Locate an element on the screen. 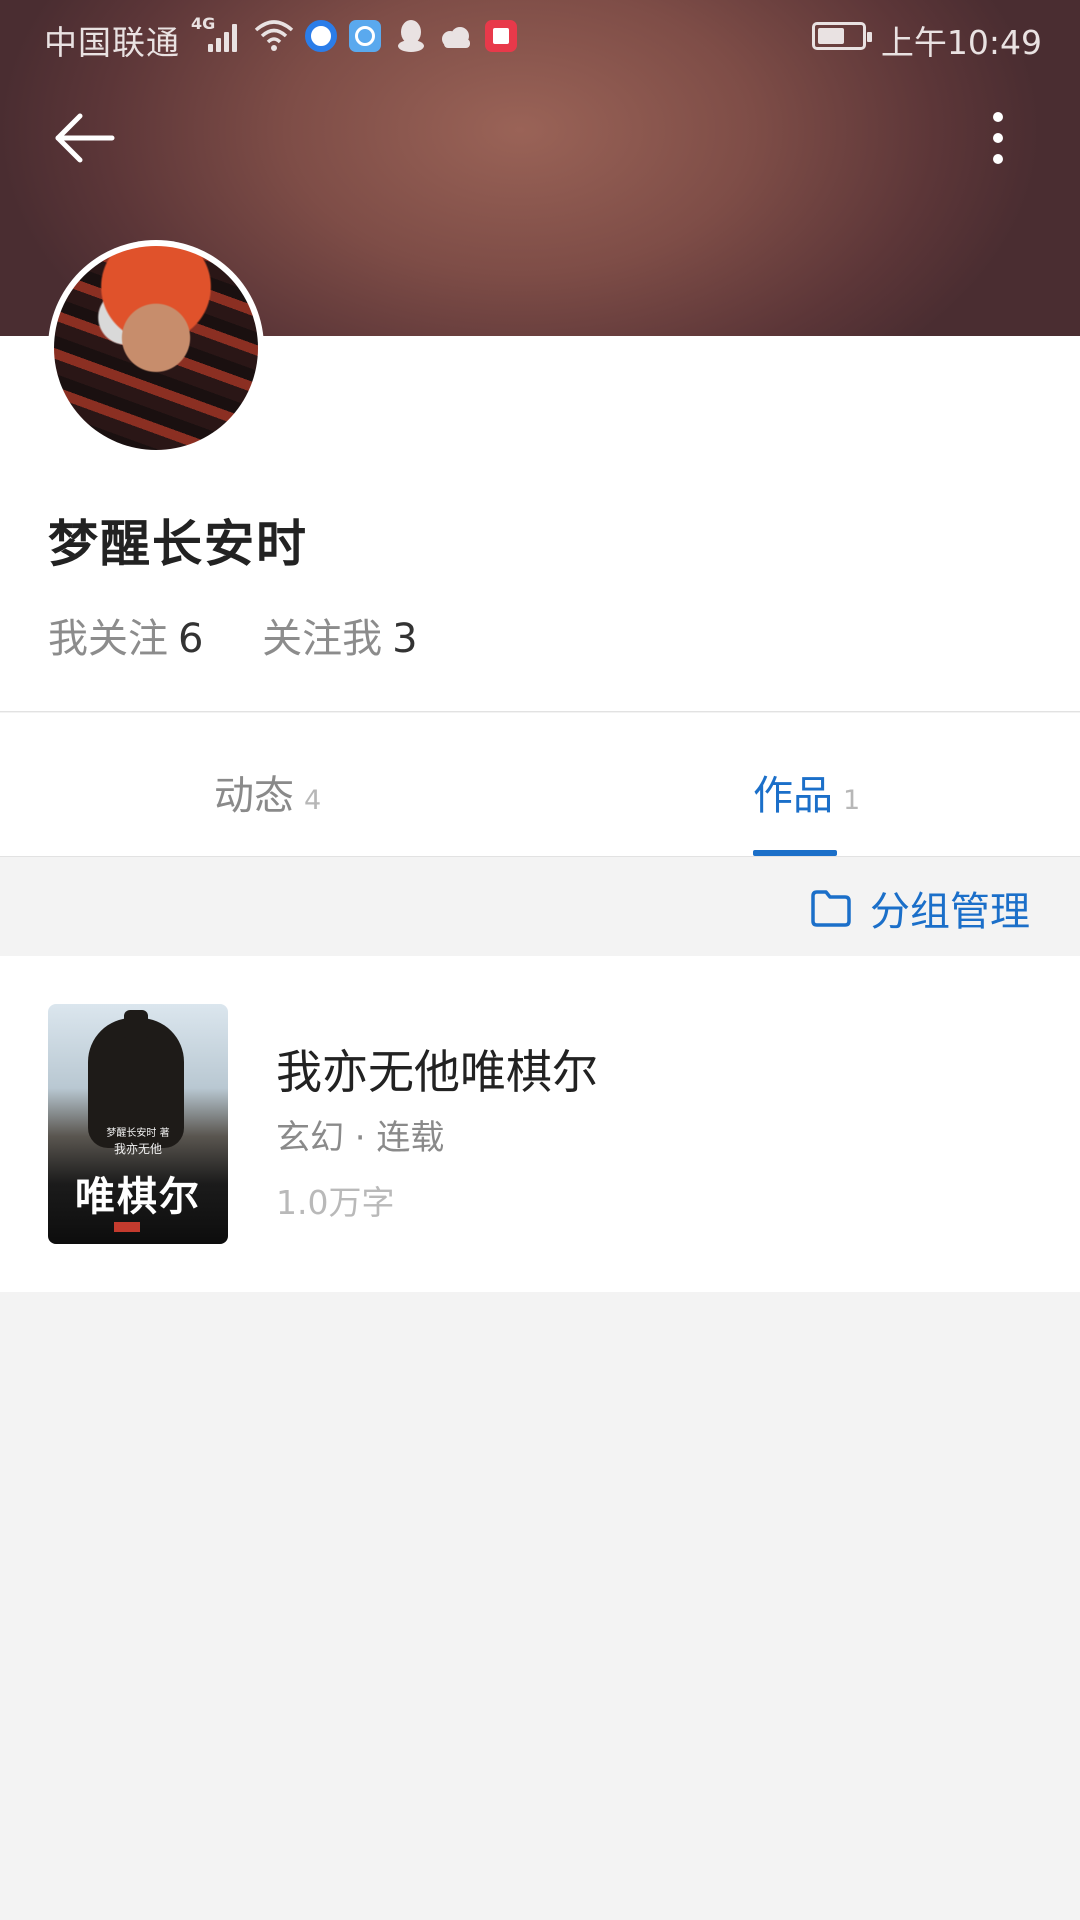  tab-works-label: 作品 is located at coordinates (793, 796).